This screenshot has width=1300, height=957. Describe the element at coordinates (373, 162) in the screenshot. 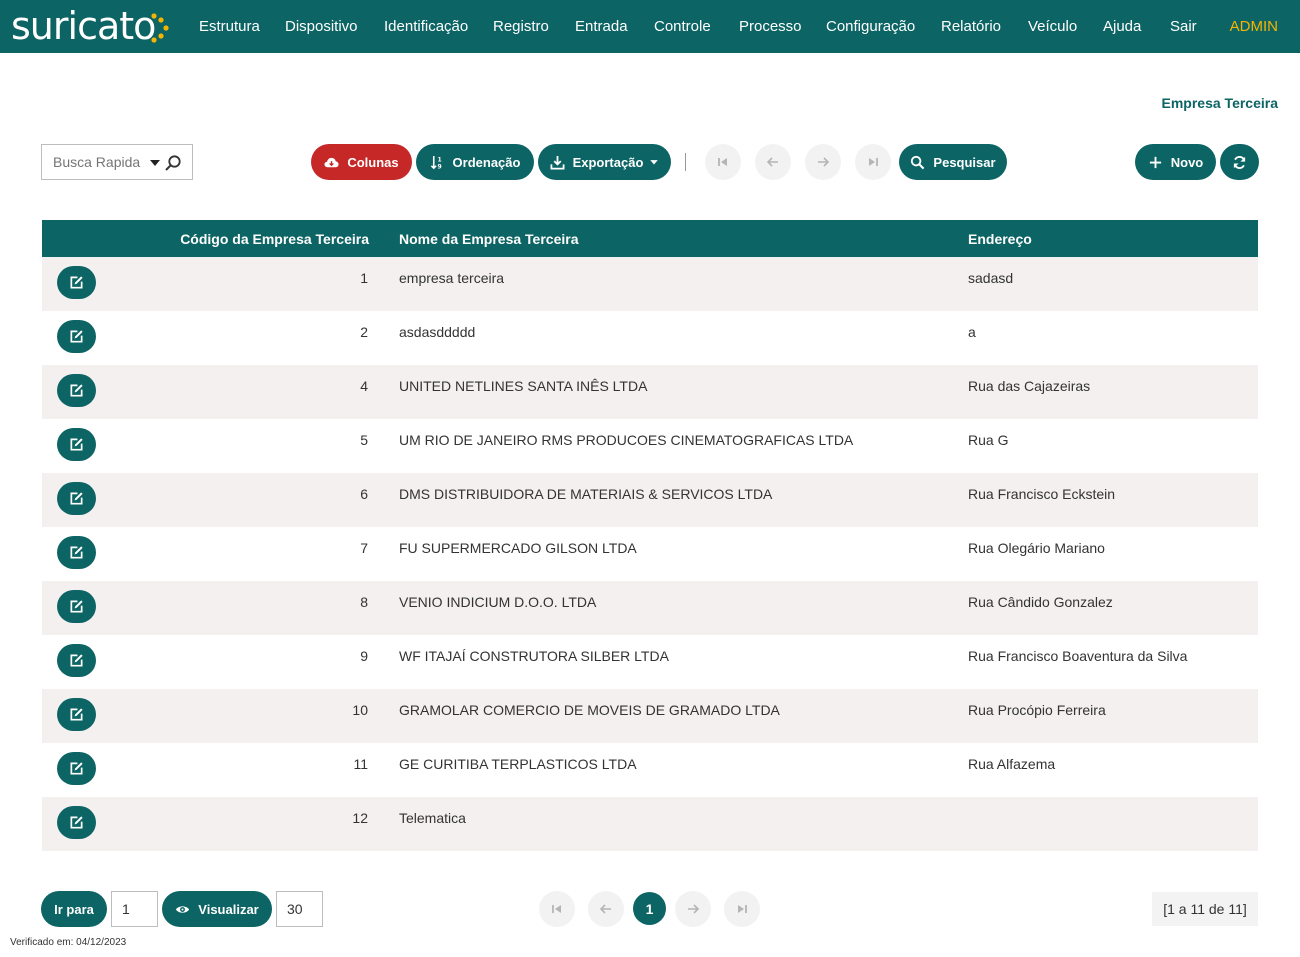

I see `columns-button-label: Colunas` at that location.